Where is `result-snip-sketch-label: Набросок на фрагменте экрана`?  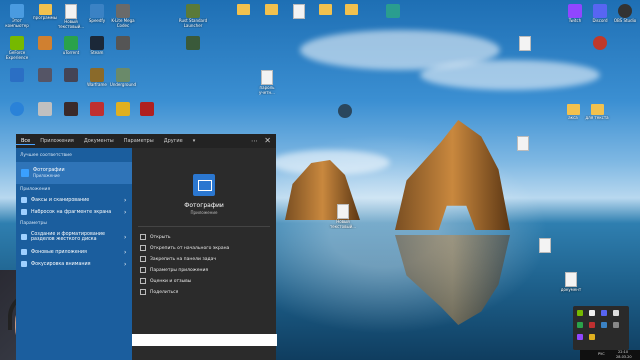
result-snip-sketch-label: Набросок на фрагменте экрана is located at coordinates (71, 212).